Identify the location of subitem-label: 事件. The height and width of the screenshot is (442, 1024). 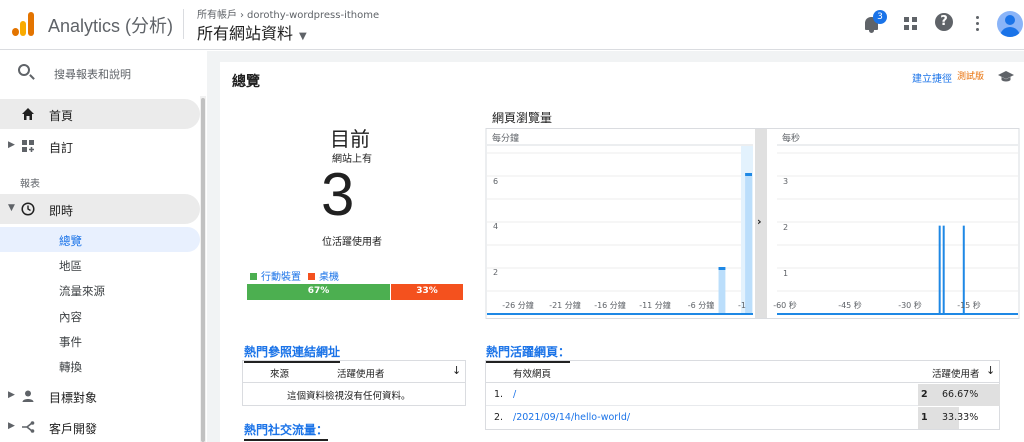
(70, 342).